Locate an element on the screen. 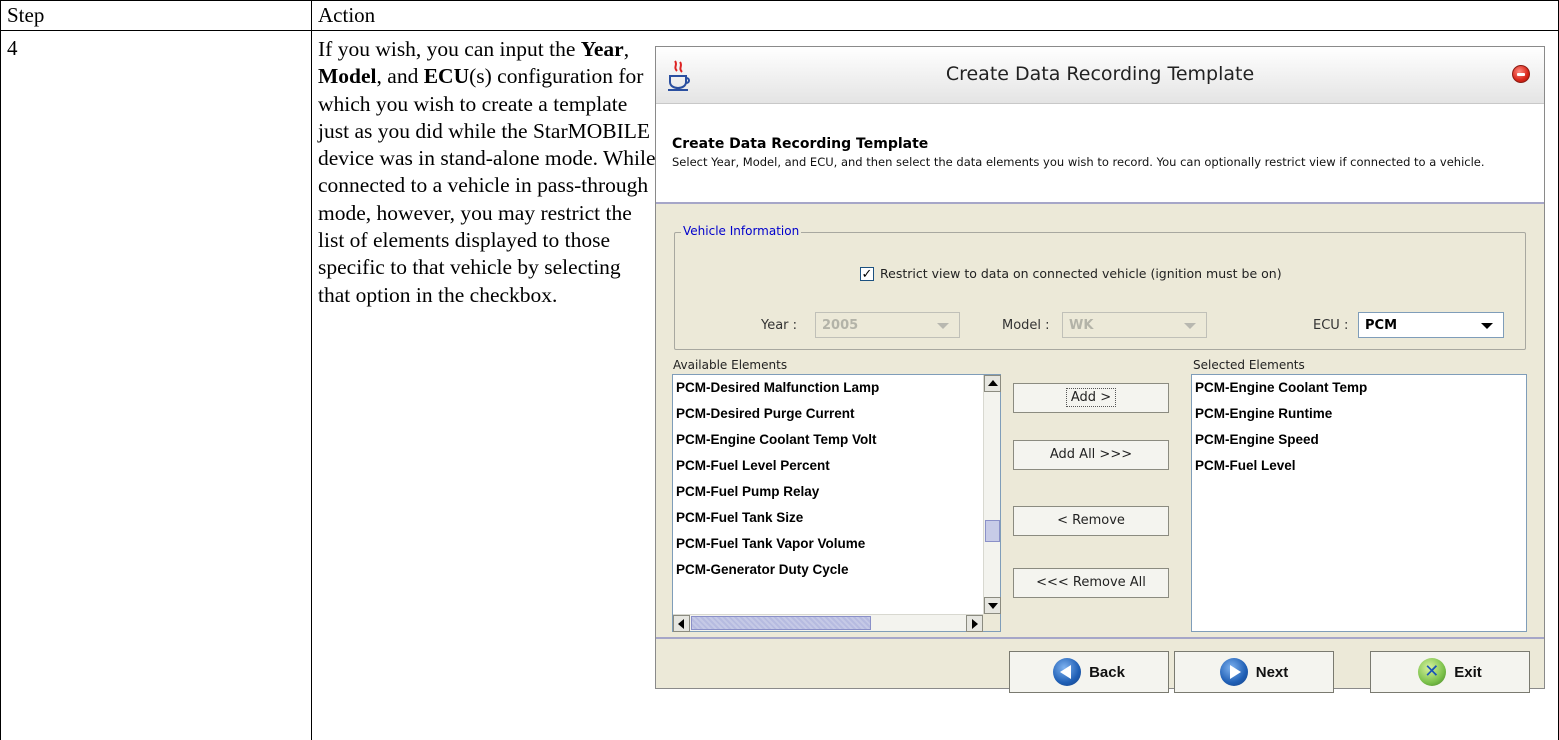 This screenshot has height=740, width=1559. year-select: 2005 is located at coordinates (887, 325).